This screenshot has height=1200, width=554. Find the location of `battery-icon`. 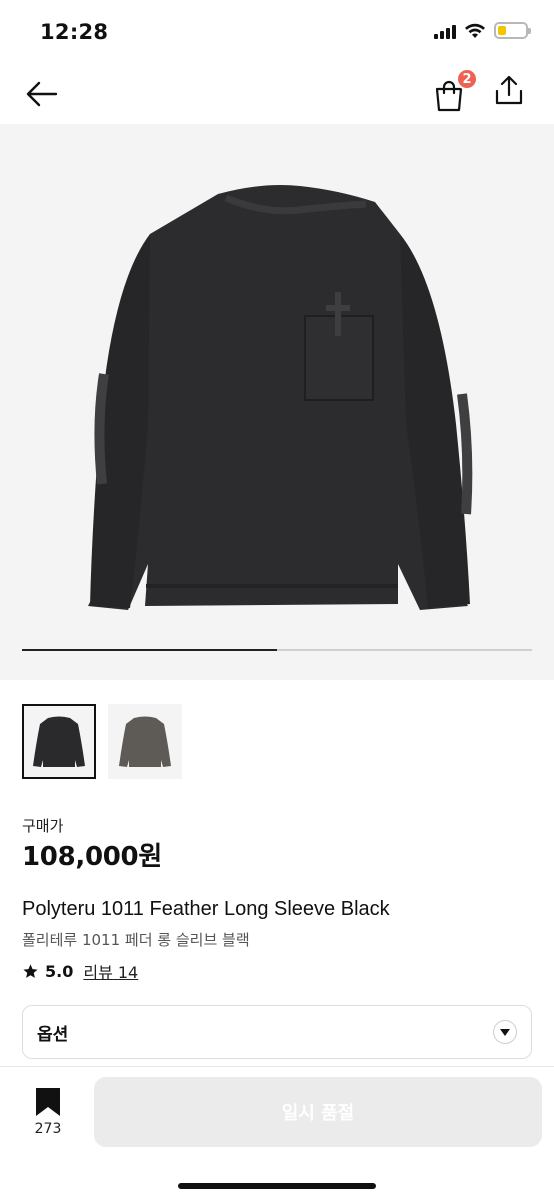

battery-icon is located at coordinates (512, 30).